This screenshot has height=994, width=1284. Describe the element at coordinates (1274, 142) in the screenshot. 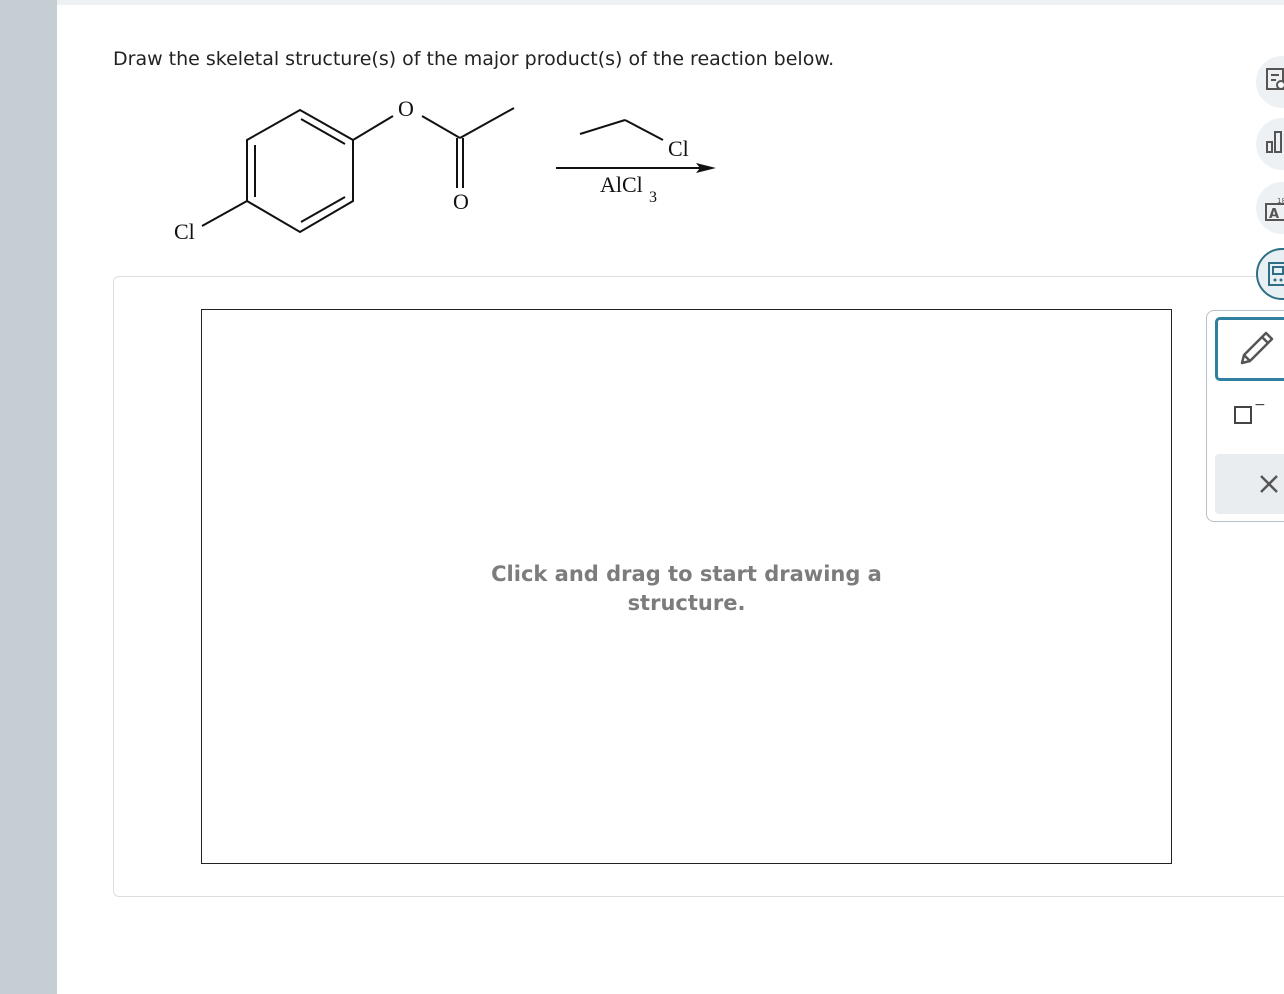

I see `data-chart-icon` at that location.